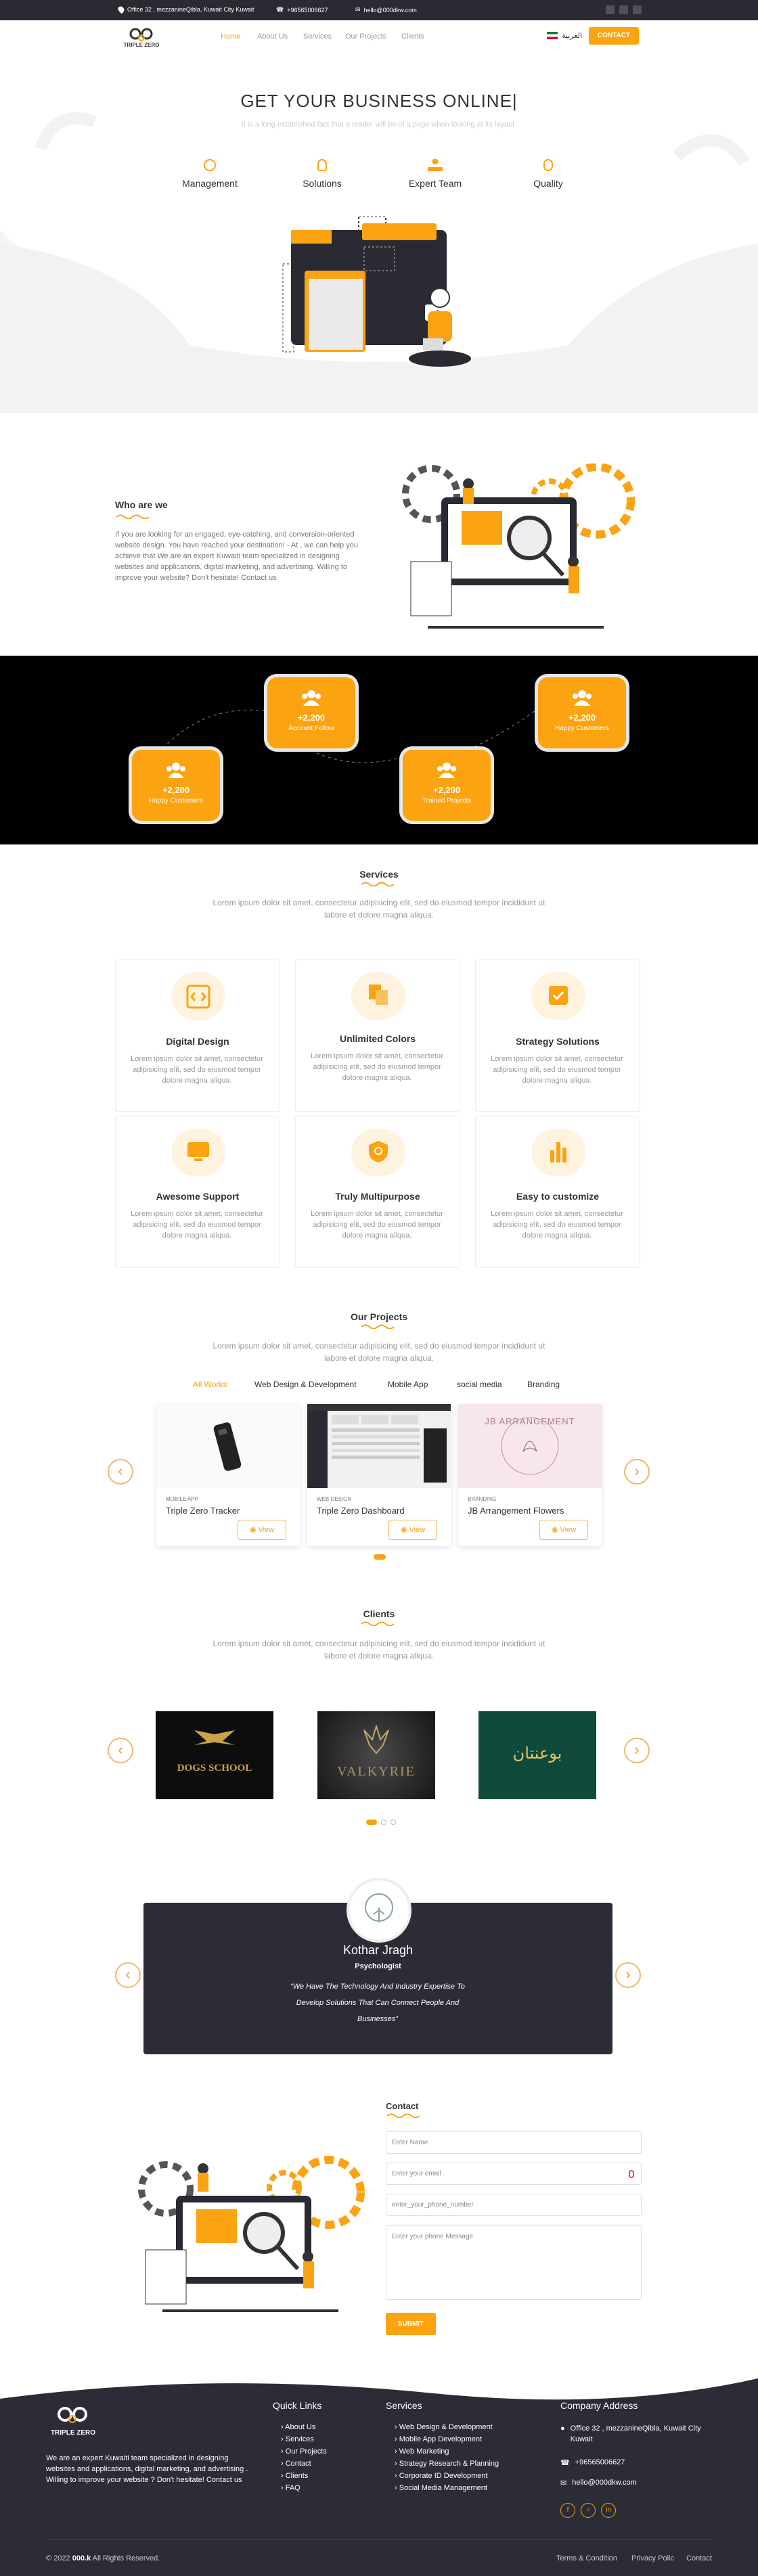 This screenshot has width=758, height=2576. I want to click on testimonial-next-arrow: ›, so click(628, 1975).